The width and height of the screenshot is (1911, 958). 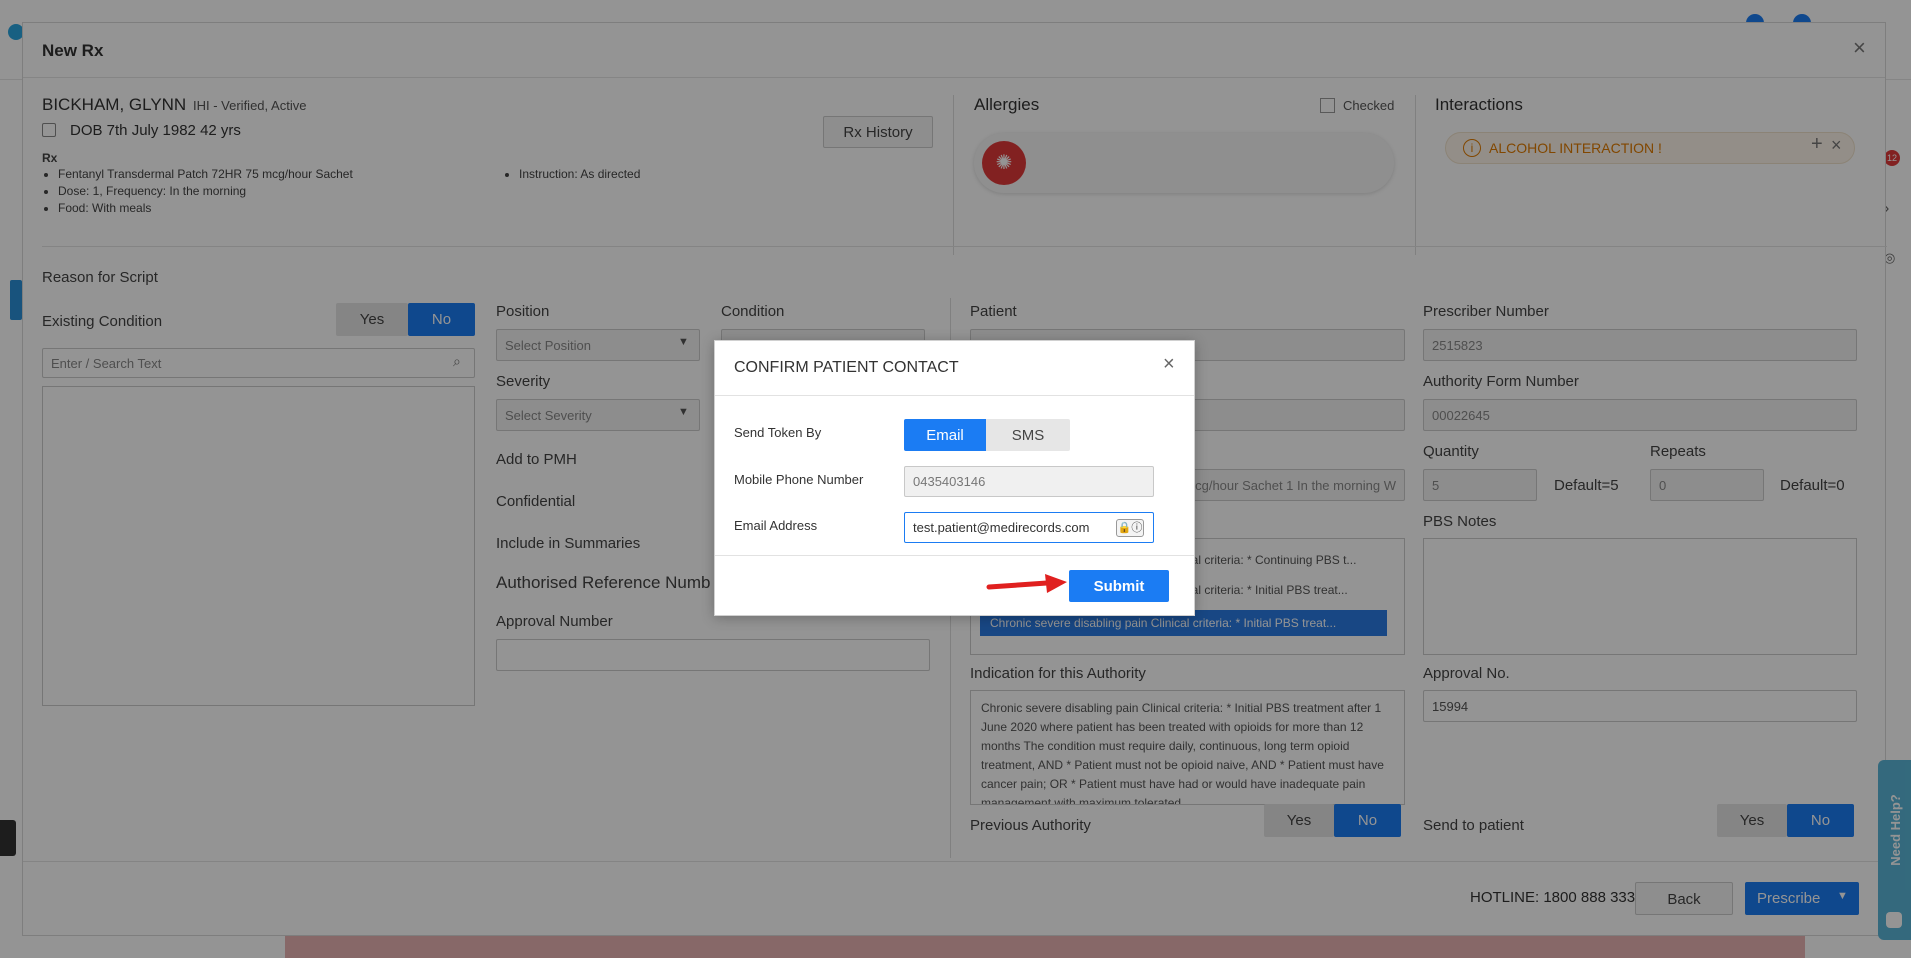 I want to click on send-token-label: Send Token By, so click(x=778, y=432).